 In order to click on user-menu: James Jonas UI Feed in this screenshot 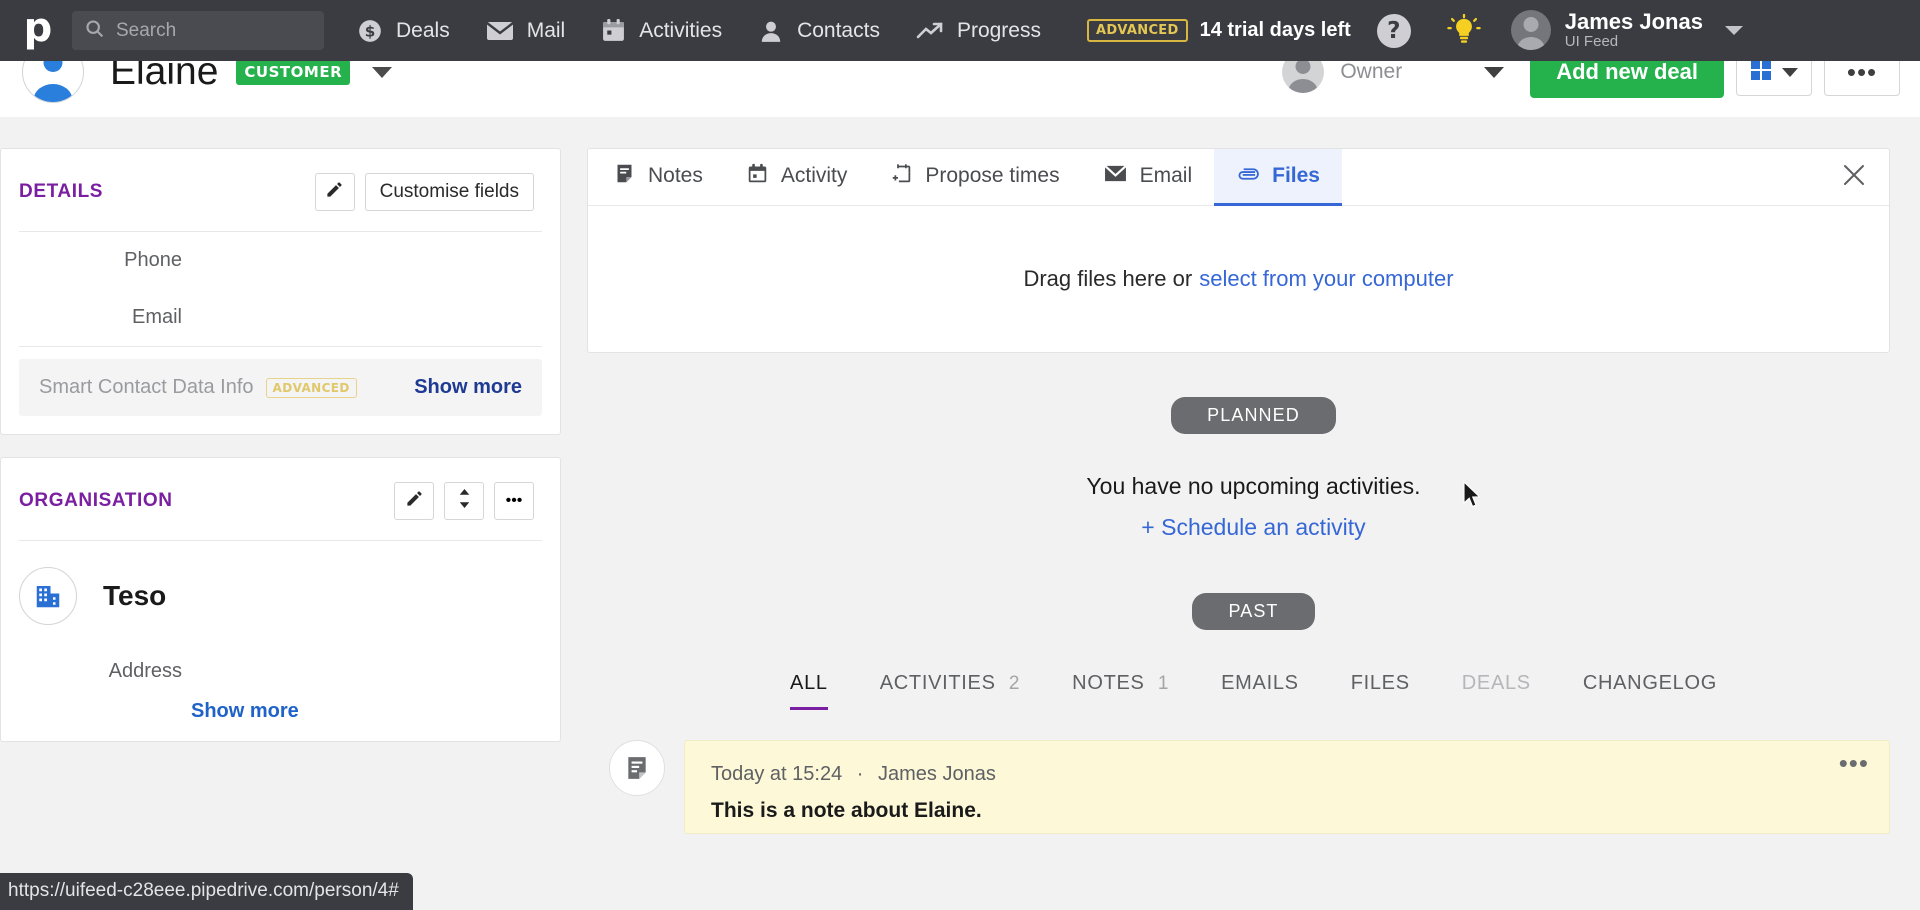, I will do `click(1606, 29)`.